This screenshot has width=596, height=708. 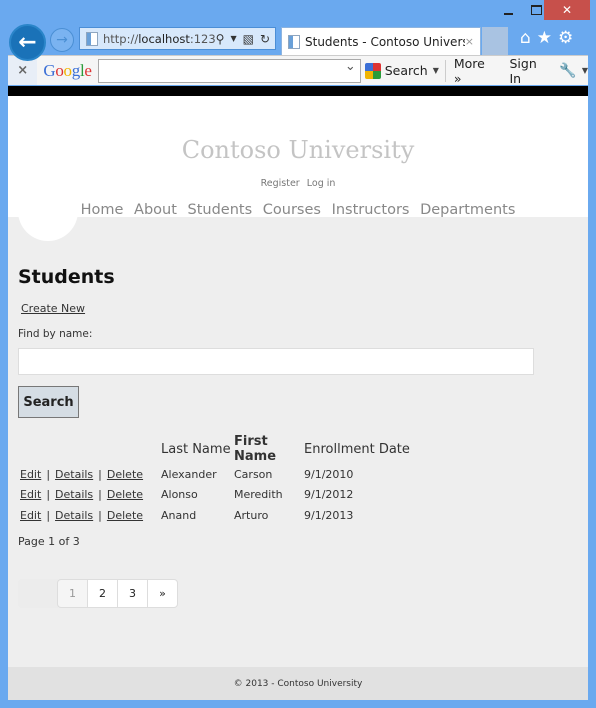 What do you see at coordinates (67, 70) in the screenshot?
I see `google-logo: Google` at bounding box center [67, 70].